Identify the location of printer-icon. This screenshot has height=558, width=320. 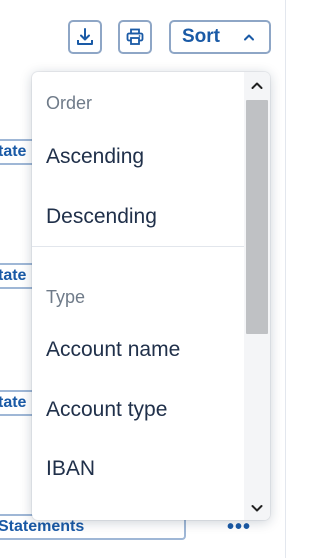
(135, 36).